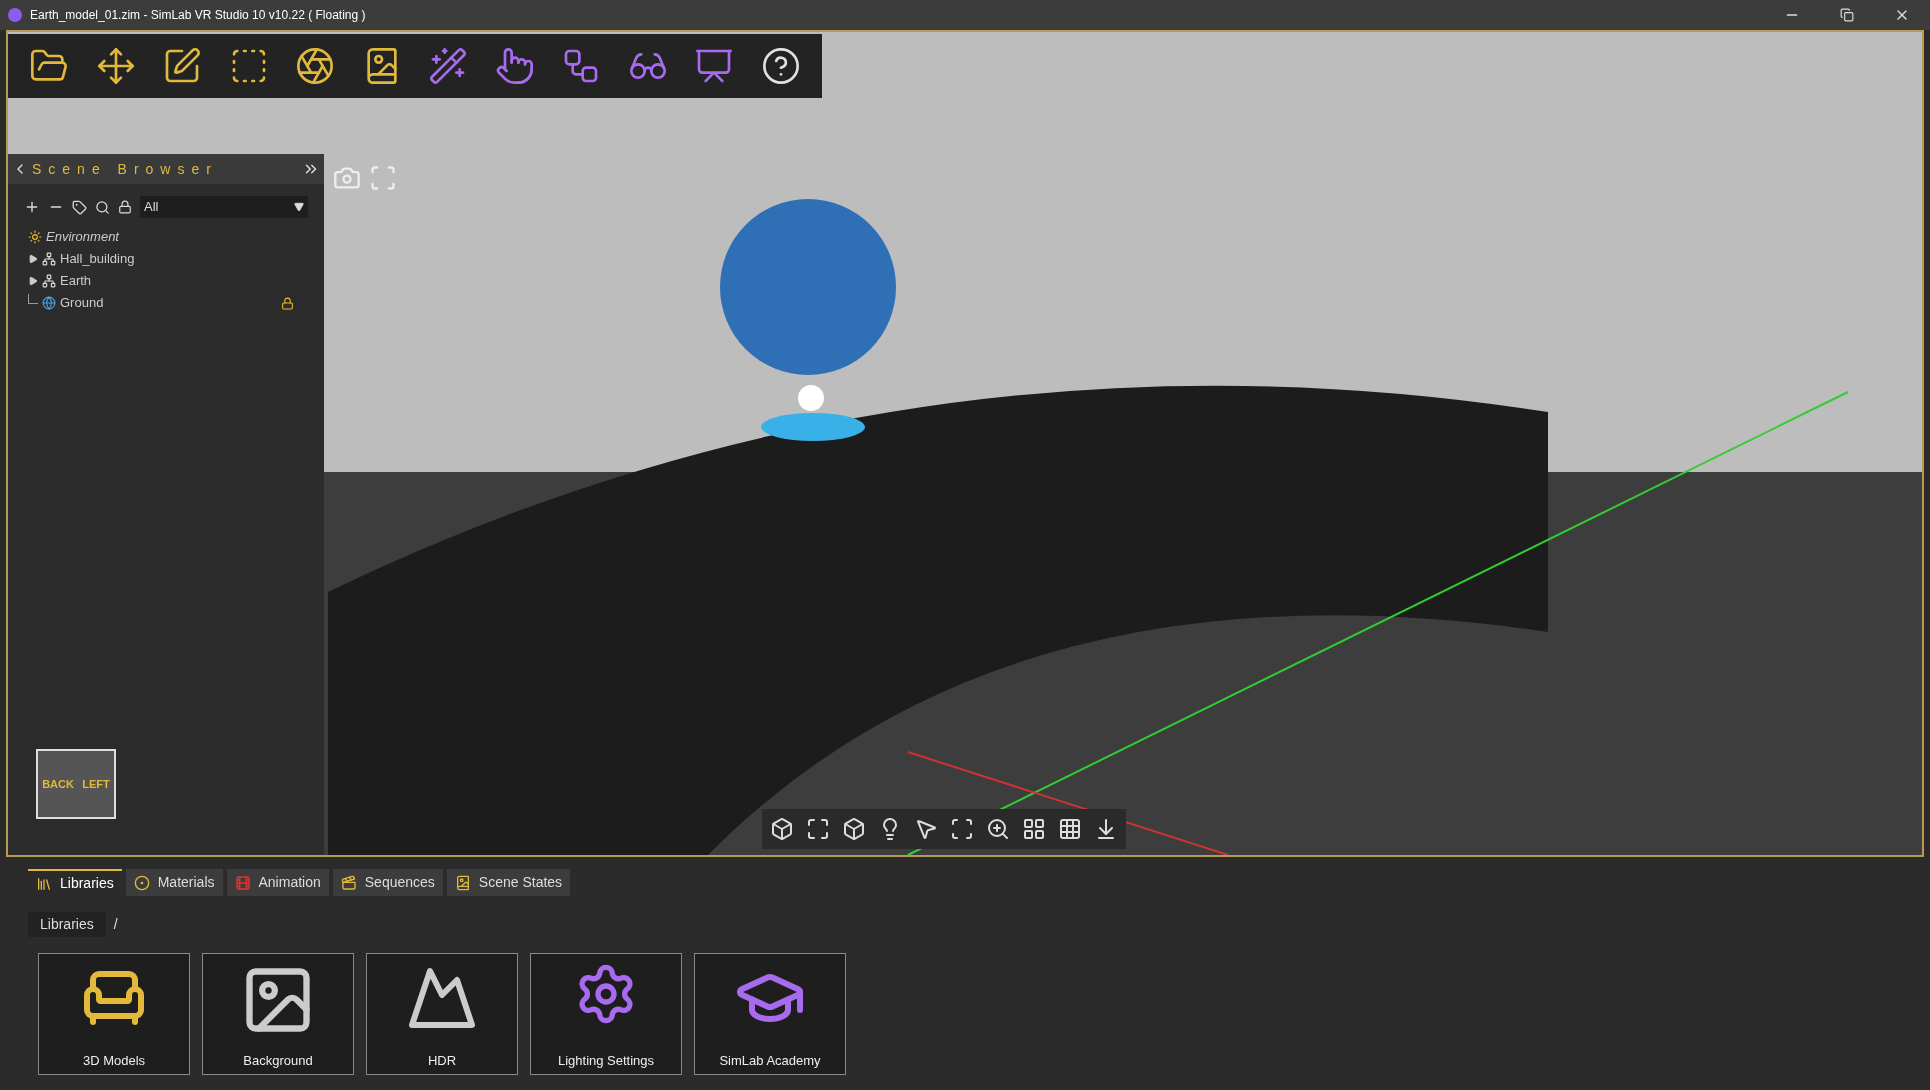  Describe the element at coordinates (514, 66) in the screenshot. I see `hand-pointer-icon` at that location.